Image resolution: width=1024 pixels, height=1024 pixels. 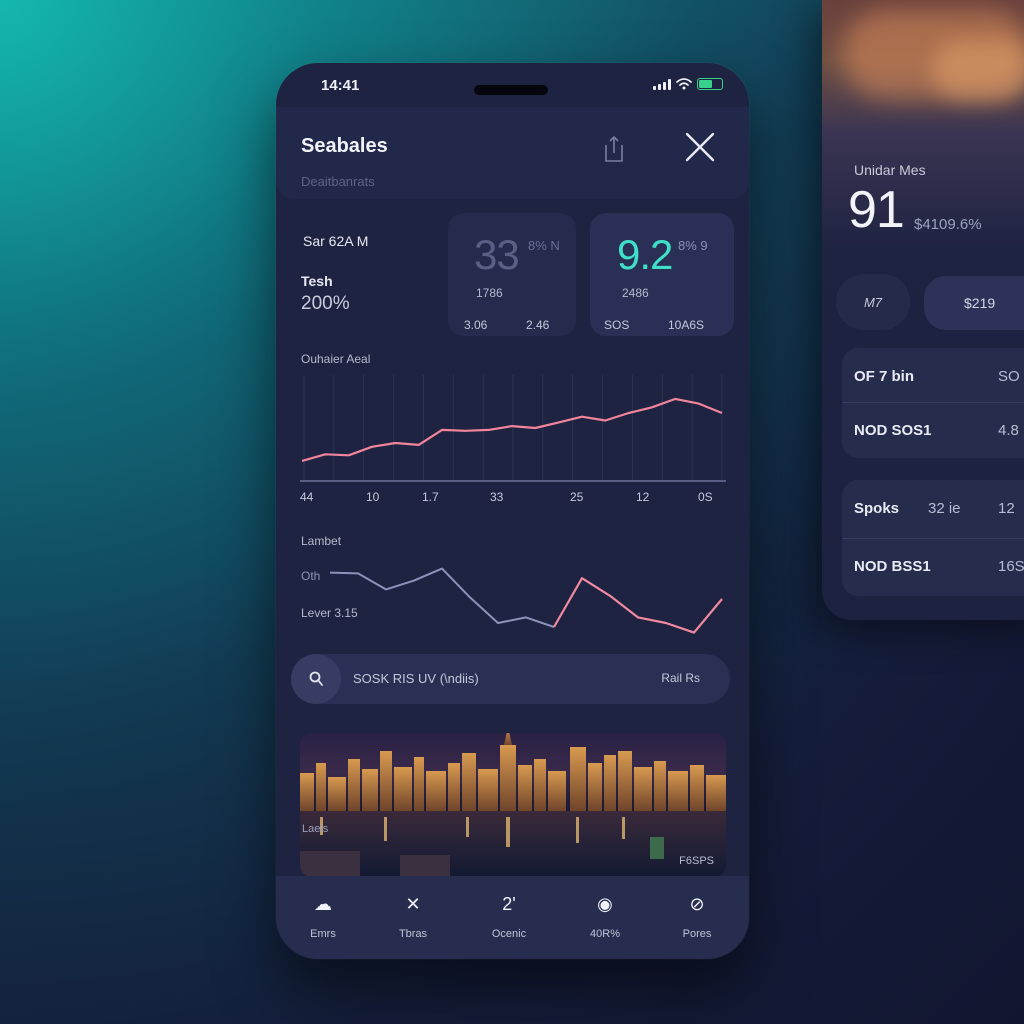 I want to click on series-line-muted, so click(x=442, y=597).